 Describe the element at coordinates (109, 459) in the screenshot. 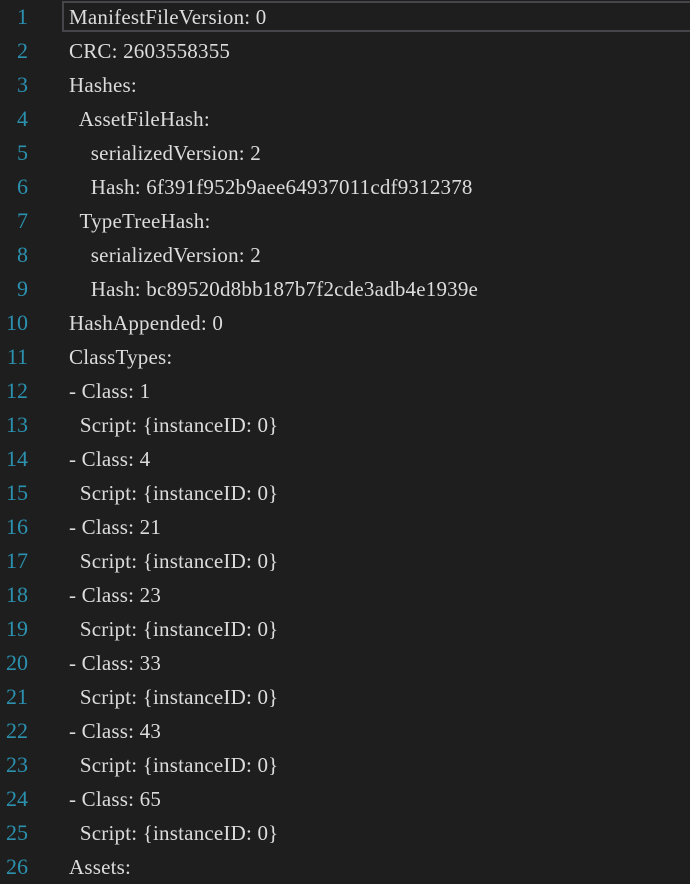

I see `code-text: - Class: 4` at that location.